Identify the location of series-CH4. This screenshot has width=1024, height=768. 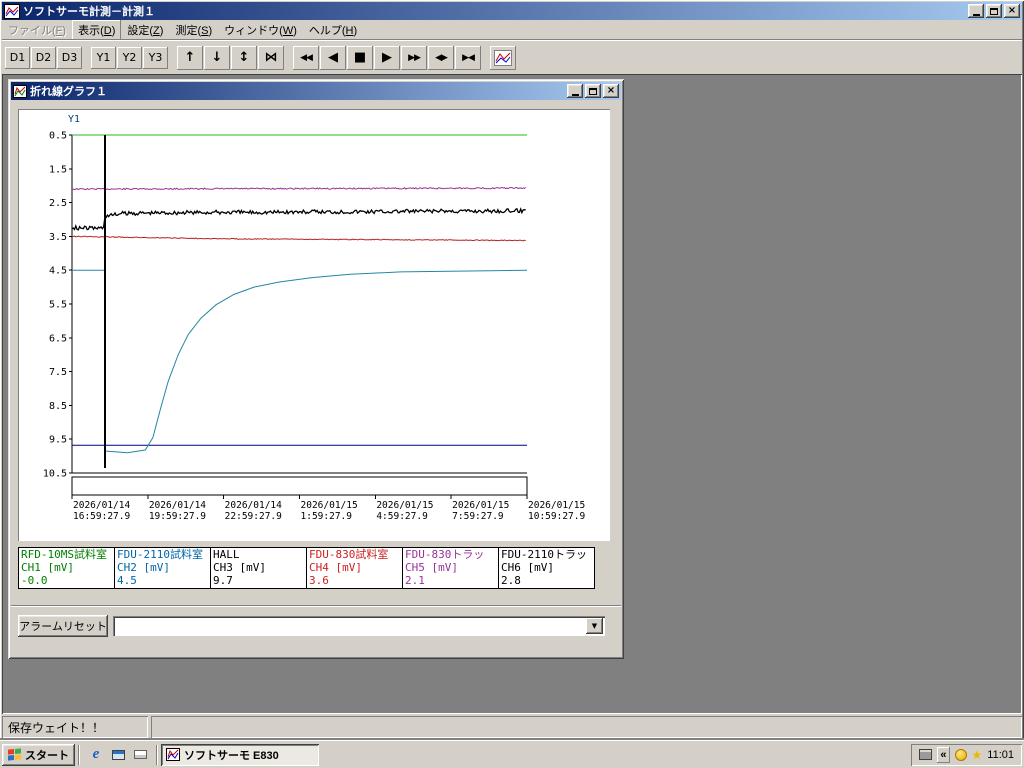
(298, 238).